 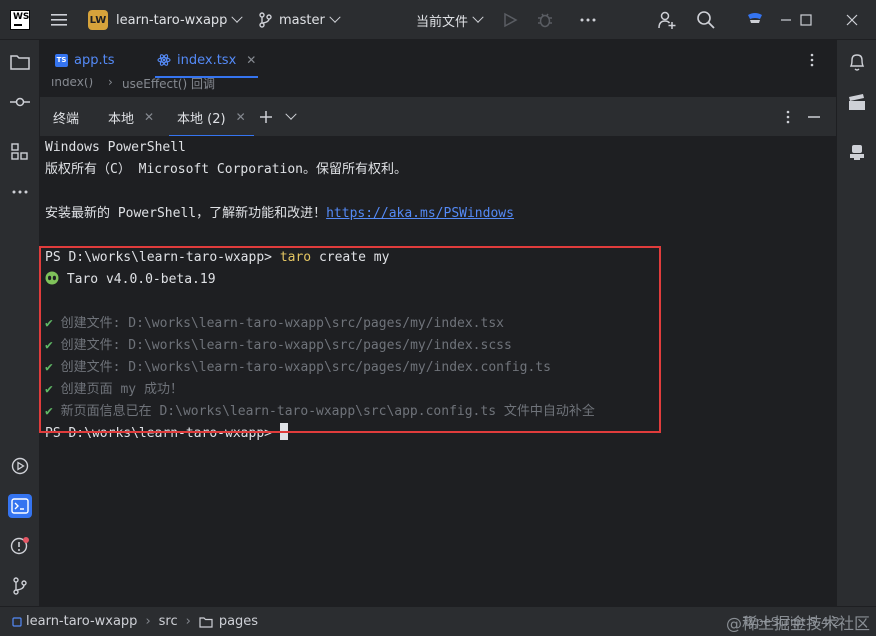 What do you see at coordinates (442, 22) in the screenshot?
I see `run-config-label: 当前文件` at bounding box center [442, 22].